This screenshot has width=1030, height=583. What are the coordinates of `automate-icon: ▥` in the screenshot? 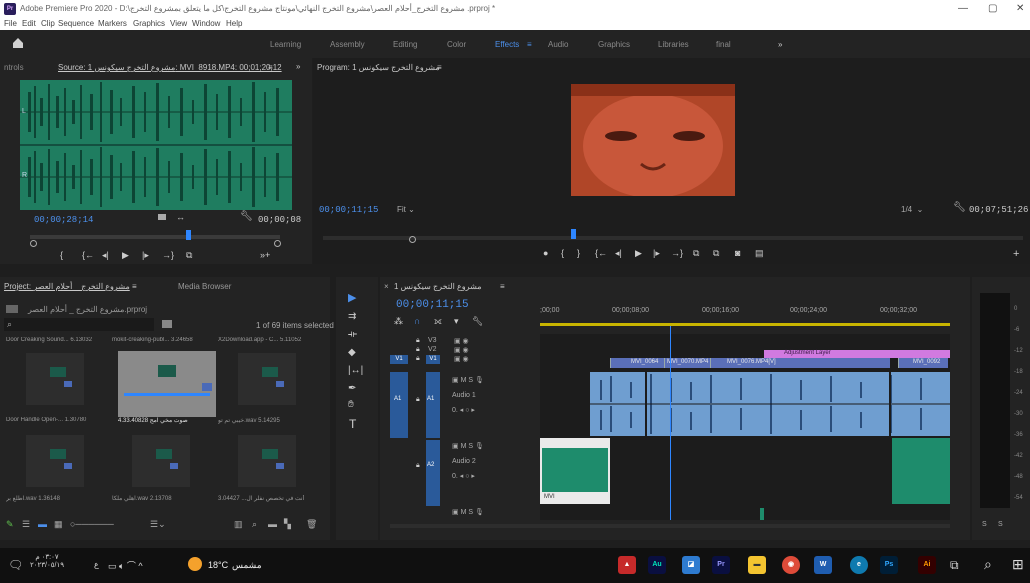 It's located at (238, 524).